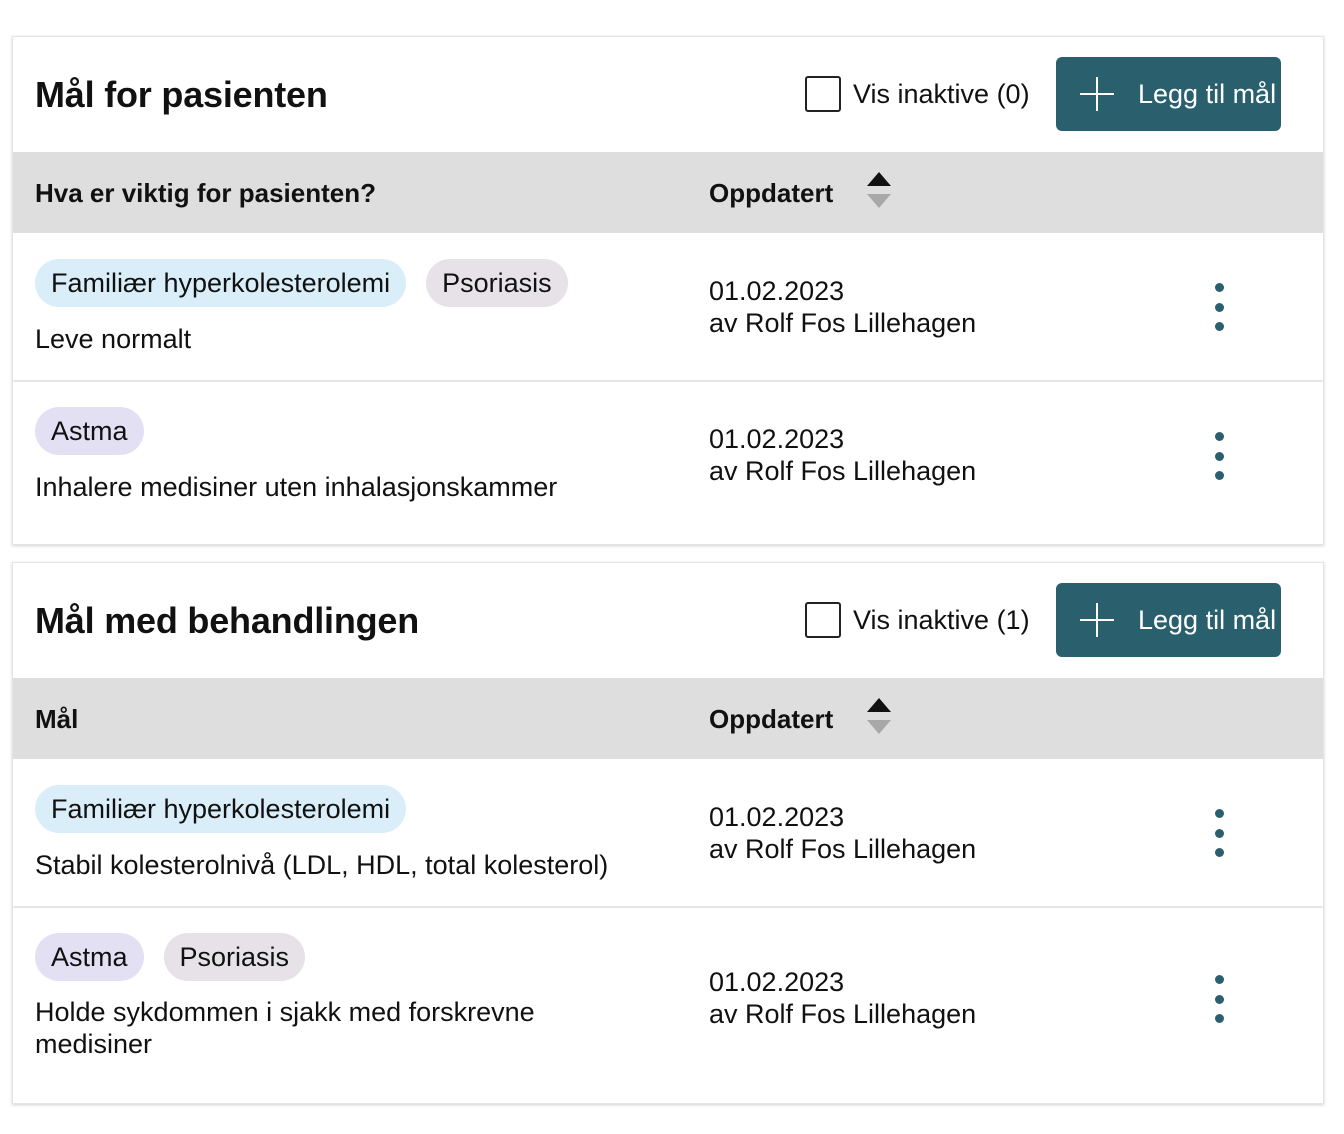  What do you see at coordinates (668, 192) in the screenshot?
I see `table-header: Hva er viktig for pasienten? Oppdatert` at bounding box center [668, 192].